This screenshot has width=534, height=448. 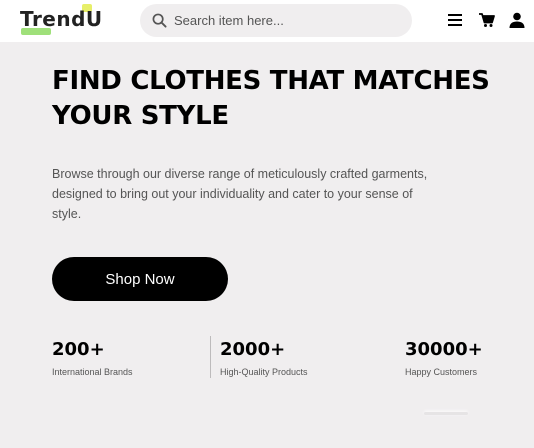 What do you see at coordinates (444, 349) in the screenshot?
I see `stat-value: 30000+` at bounding box center [444, 349].